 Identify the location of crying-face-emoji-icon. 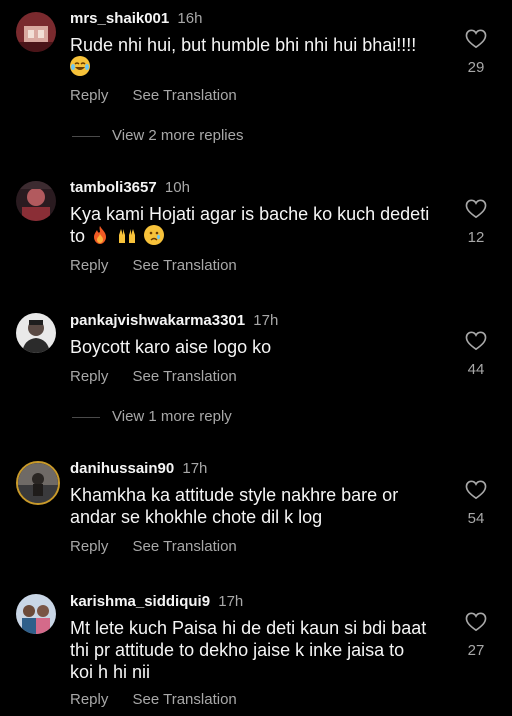
(154, 235).